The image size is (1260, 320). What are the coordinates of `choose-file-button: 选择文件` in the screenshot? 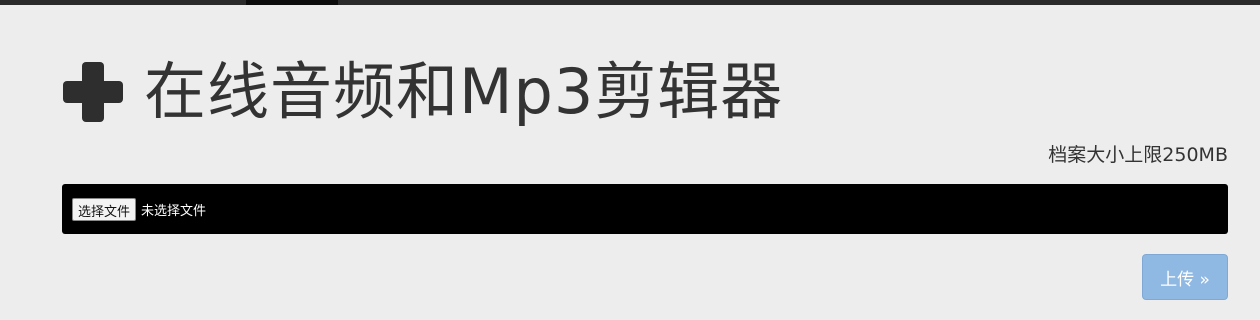 It's located at (104, 209).